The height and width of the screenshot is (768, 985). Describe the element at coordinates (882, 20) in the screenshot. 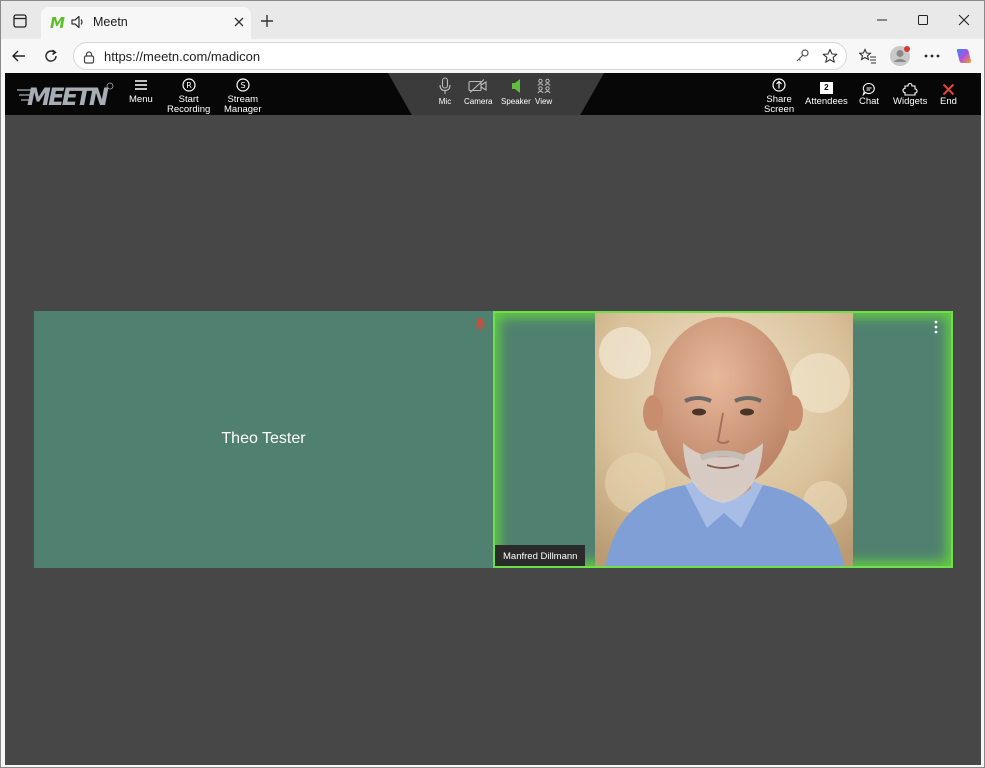

I see `minimize-icon` at that location.